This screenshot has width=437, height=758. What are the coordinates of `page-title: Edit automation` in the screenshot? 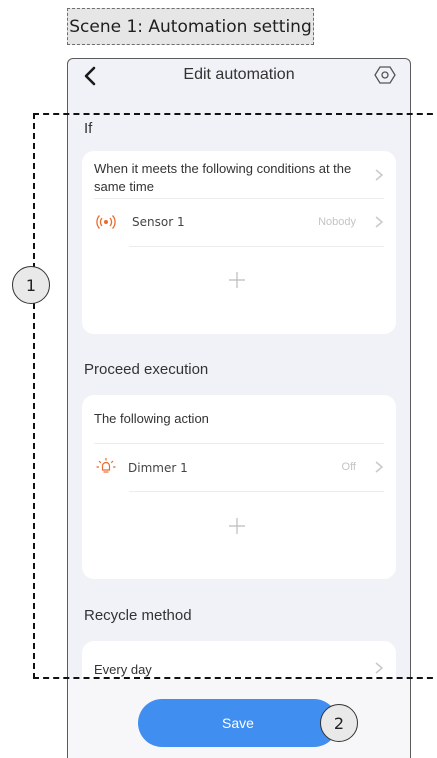 It's located at (239, 74).